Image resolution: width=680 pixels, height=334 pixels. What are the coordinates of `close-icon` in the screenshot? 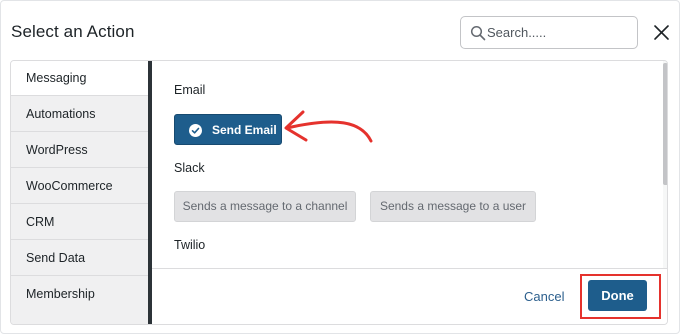 It's located at (661, 32).